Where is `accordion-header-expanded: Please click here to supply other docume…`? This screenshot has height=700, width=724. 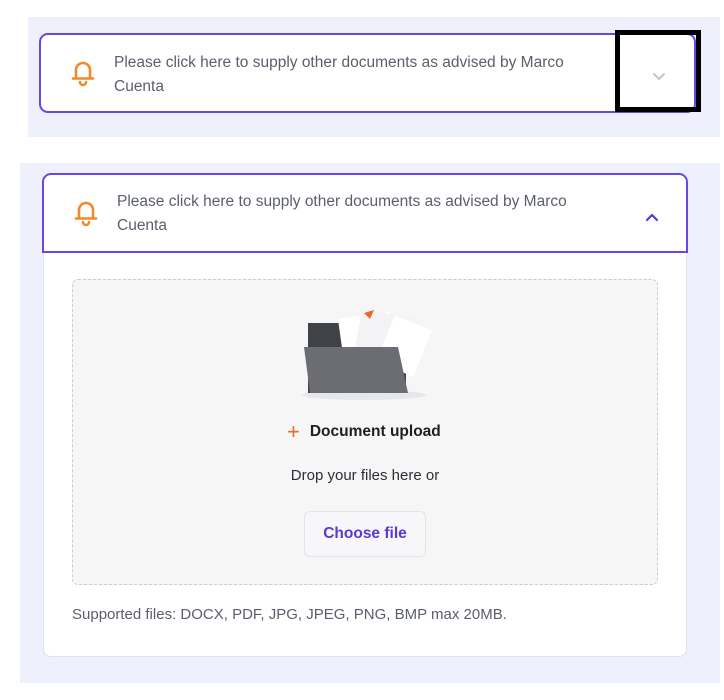
accordion-header-expanded: Please click here to supply other docume… is located at coordinates (365, 213).